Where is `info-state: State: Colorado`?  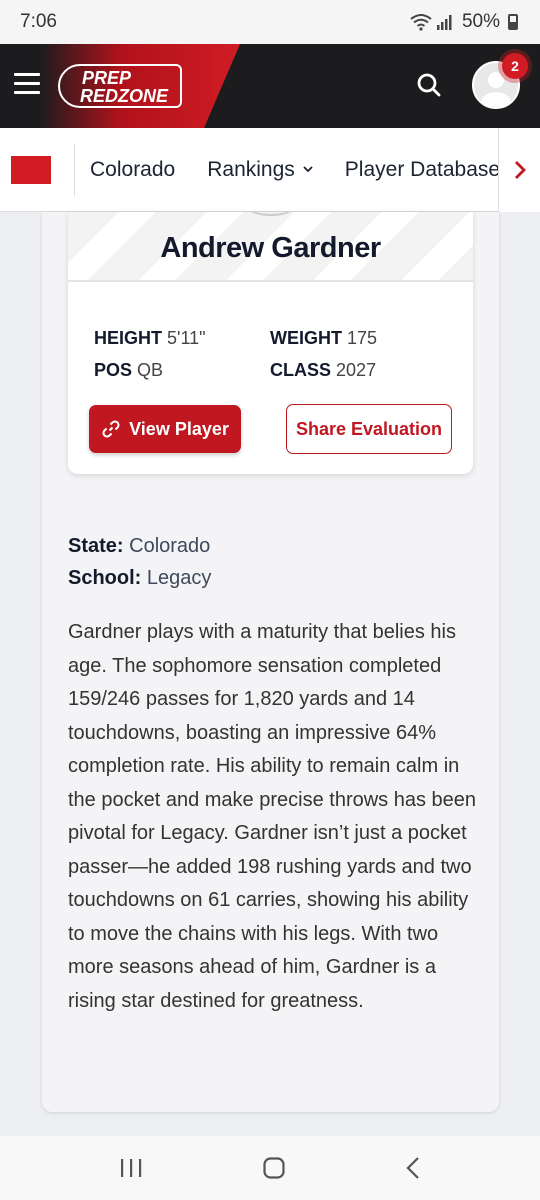 info-state: State: Colorado is located at coordinates (139, 546).